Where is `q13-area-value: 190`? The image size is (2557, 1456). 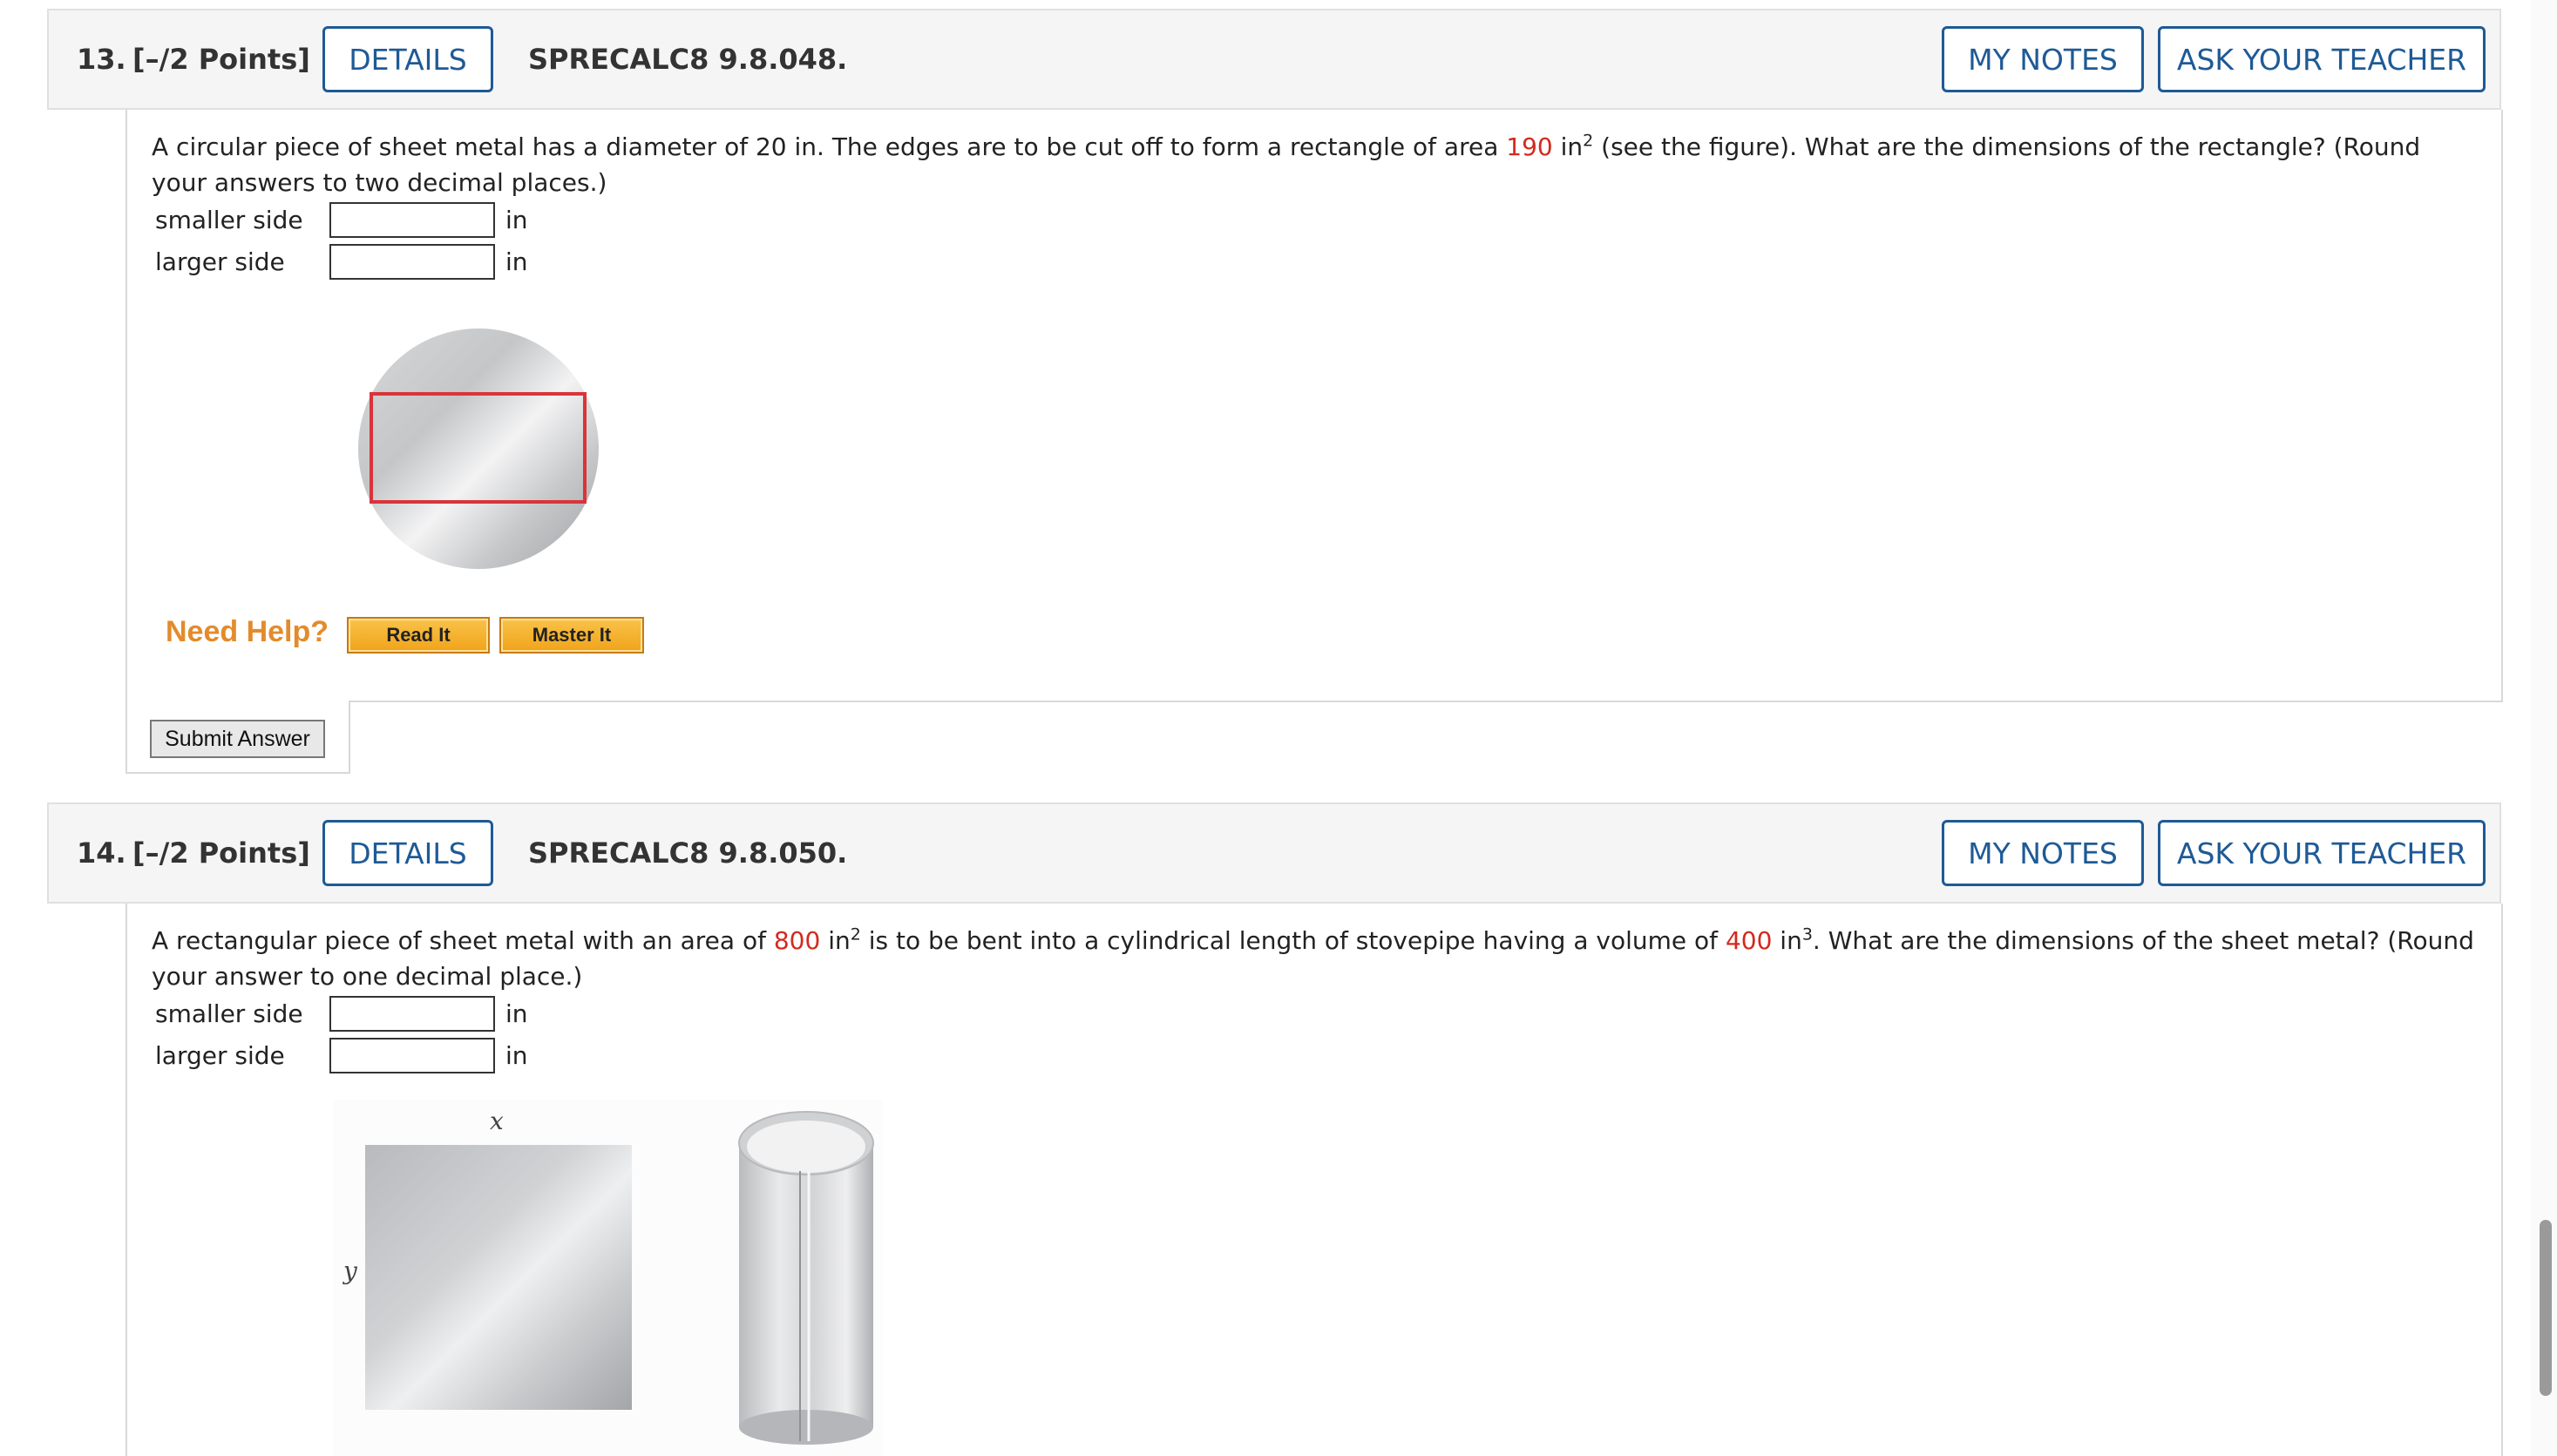 q13-area-value: 190 is located at coordinates (1529, 146).